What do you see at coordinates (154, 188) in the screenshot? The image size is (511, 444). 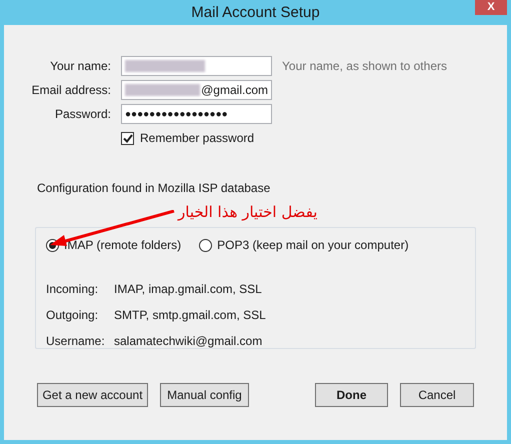 I see `status-text: Configuration found in Mozilla ISP database` at bounding box center [154, 188].